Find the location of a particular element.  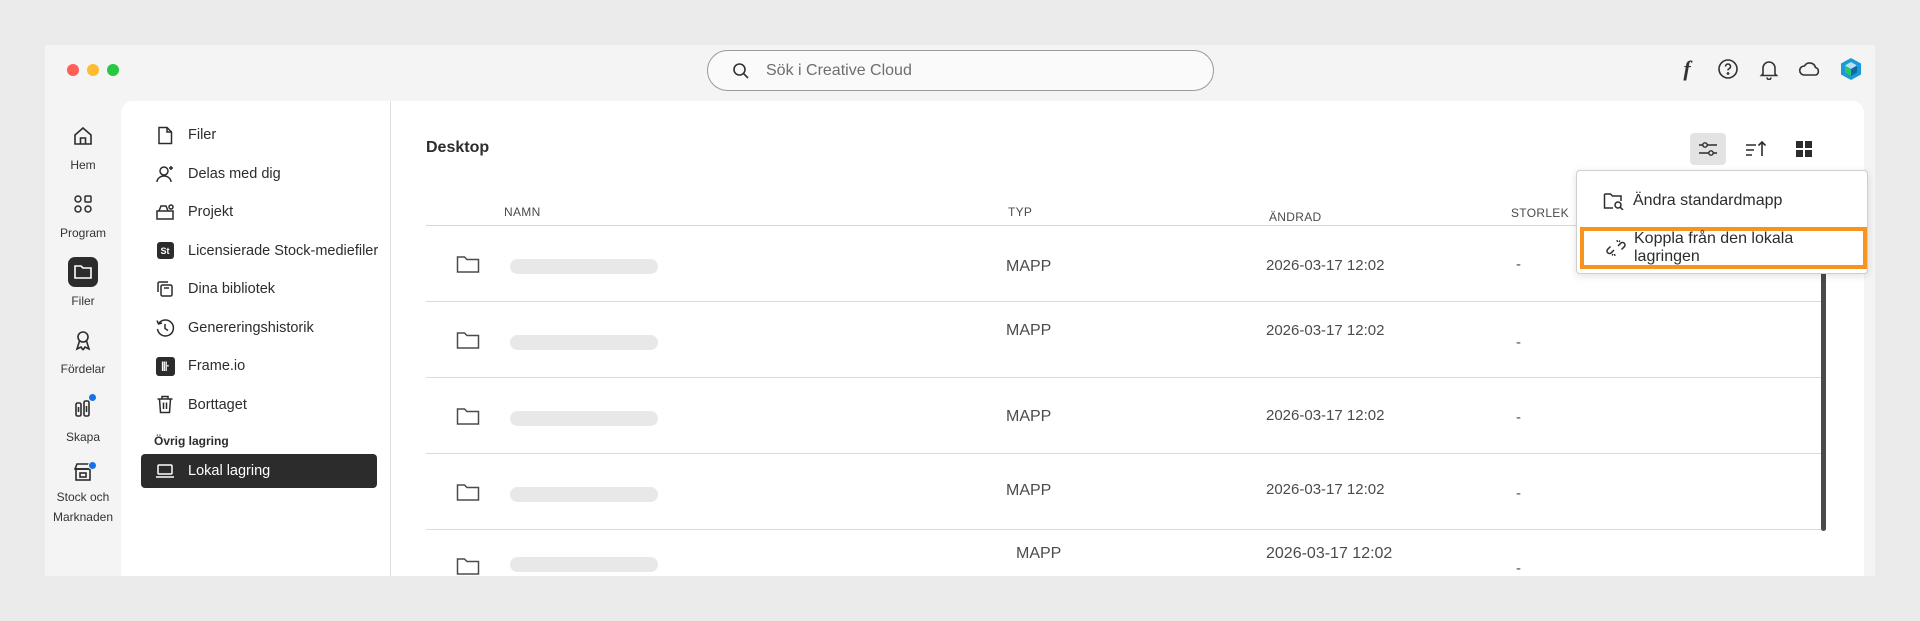

rail-item-skapa: Skapa is located at coordinates (83, 419).